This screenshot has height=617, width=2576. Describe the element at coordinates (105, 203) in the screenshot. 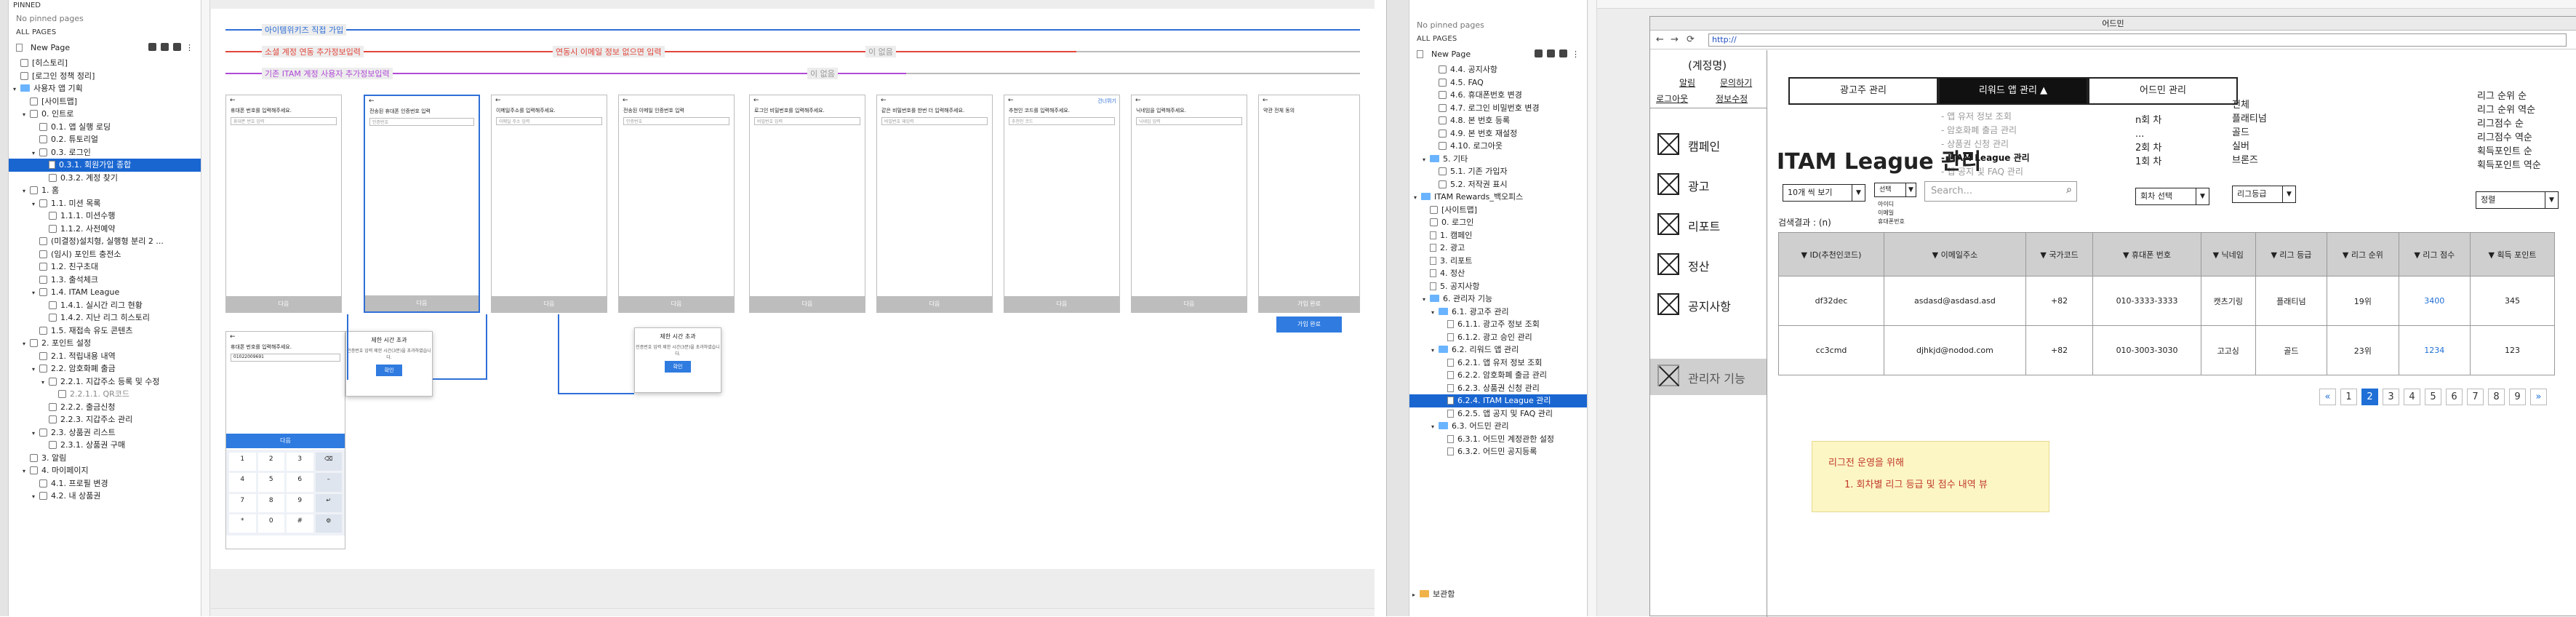

I see `tree-item: ▾ 1.1. 미션 목록` at that location.